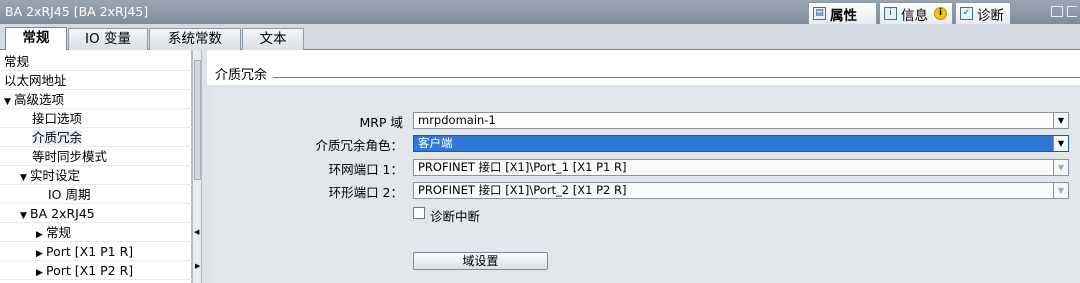  I want to click on tree-item-ba-2xrj45: ▼ BA 2xRJ45, so click(96, 214).